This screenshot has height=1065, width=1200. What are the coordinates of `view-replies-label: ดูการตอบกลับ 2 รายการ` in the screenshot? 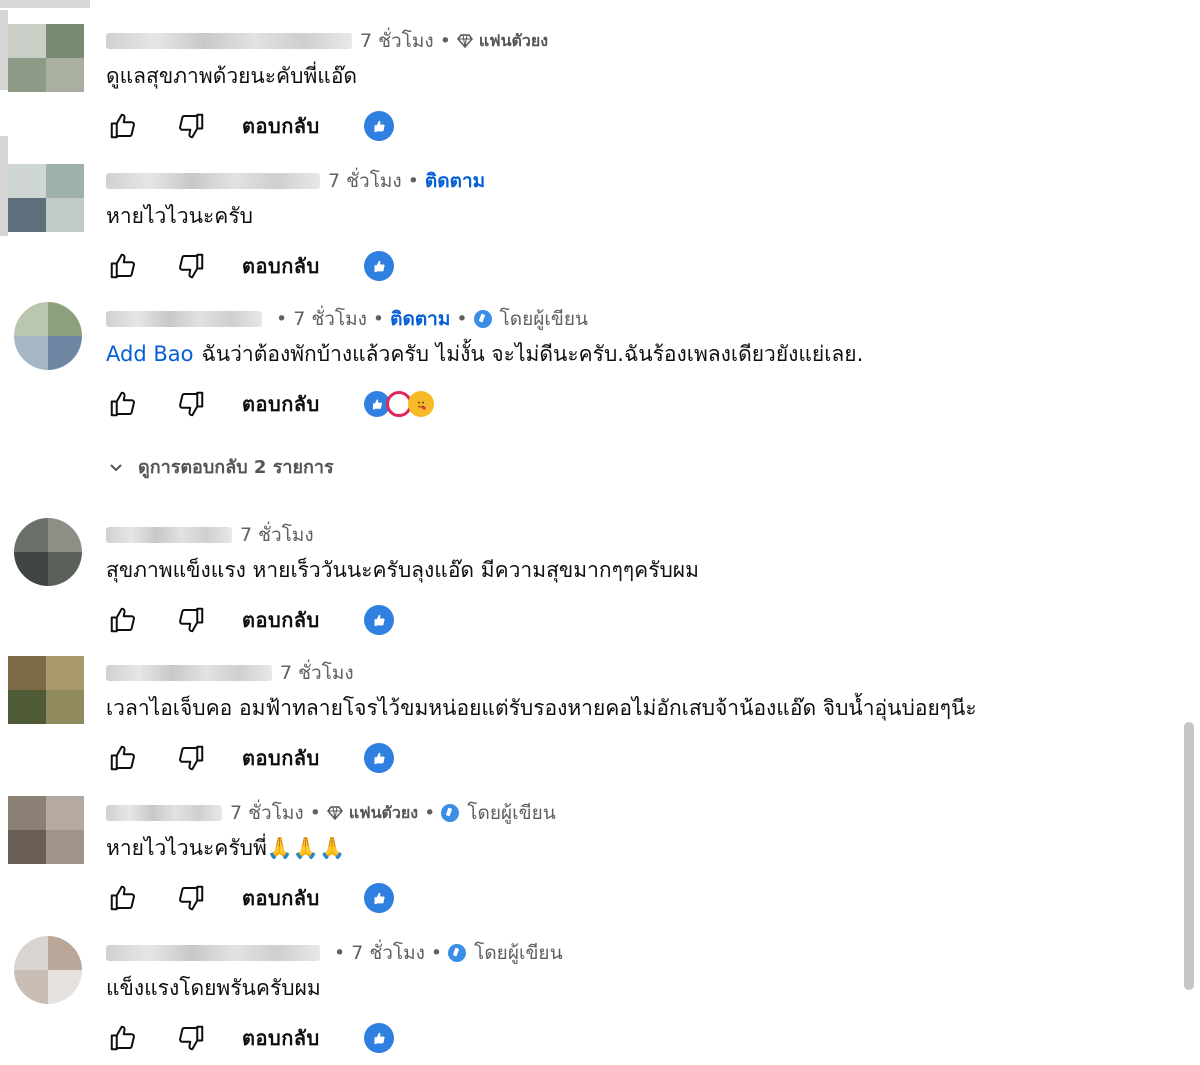 It's located at (236, 467).